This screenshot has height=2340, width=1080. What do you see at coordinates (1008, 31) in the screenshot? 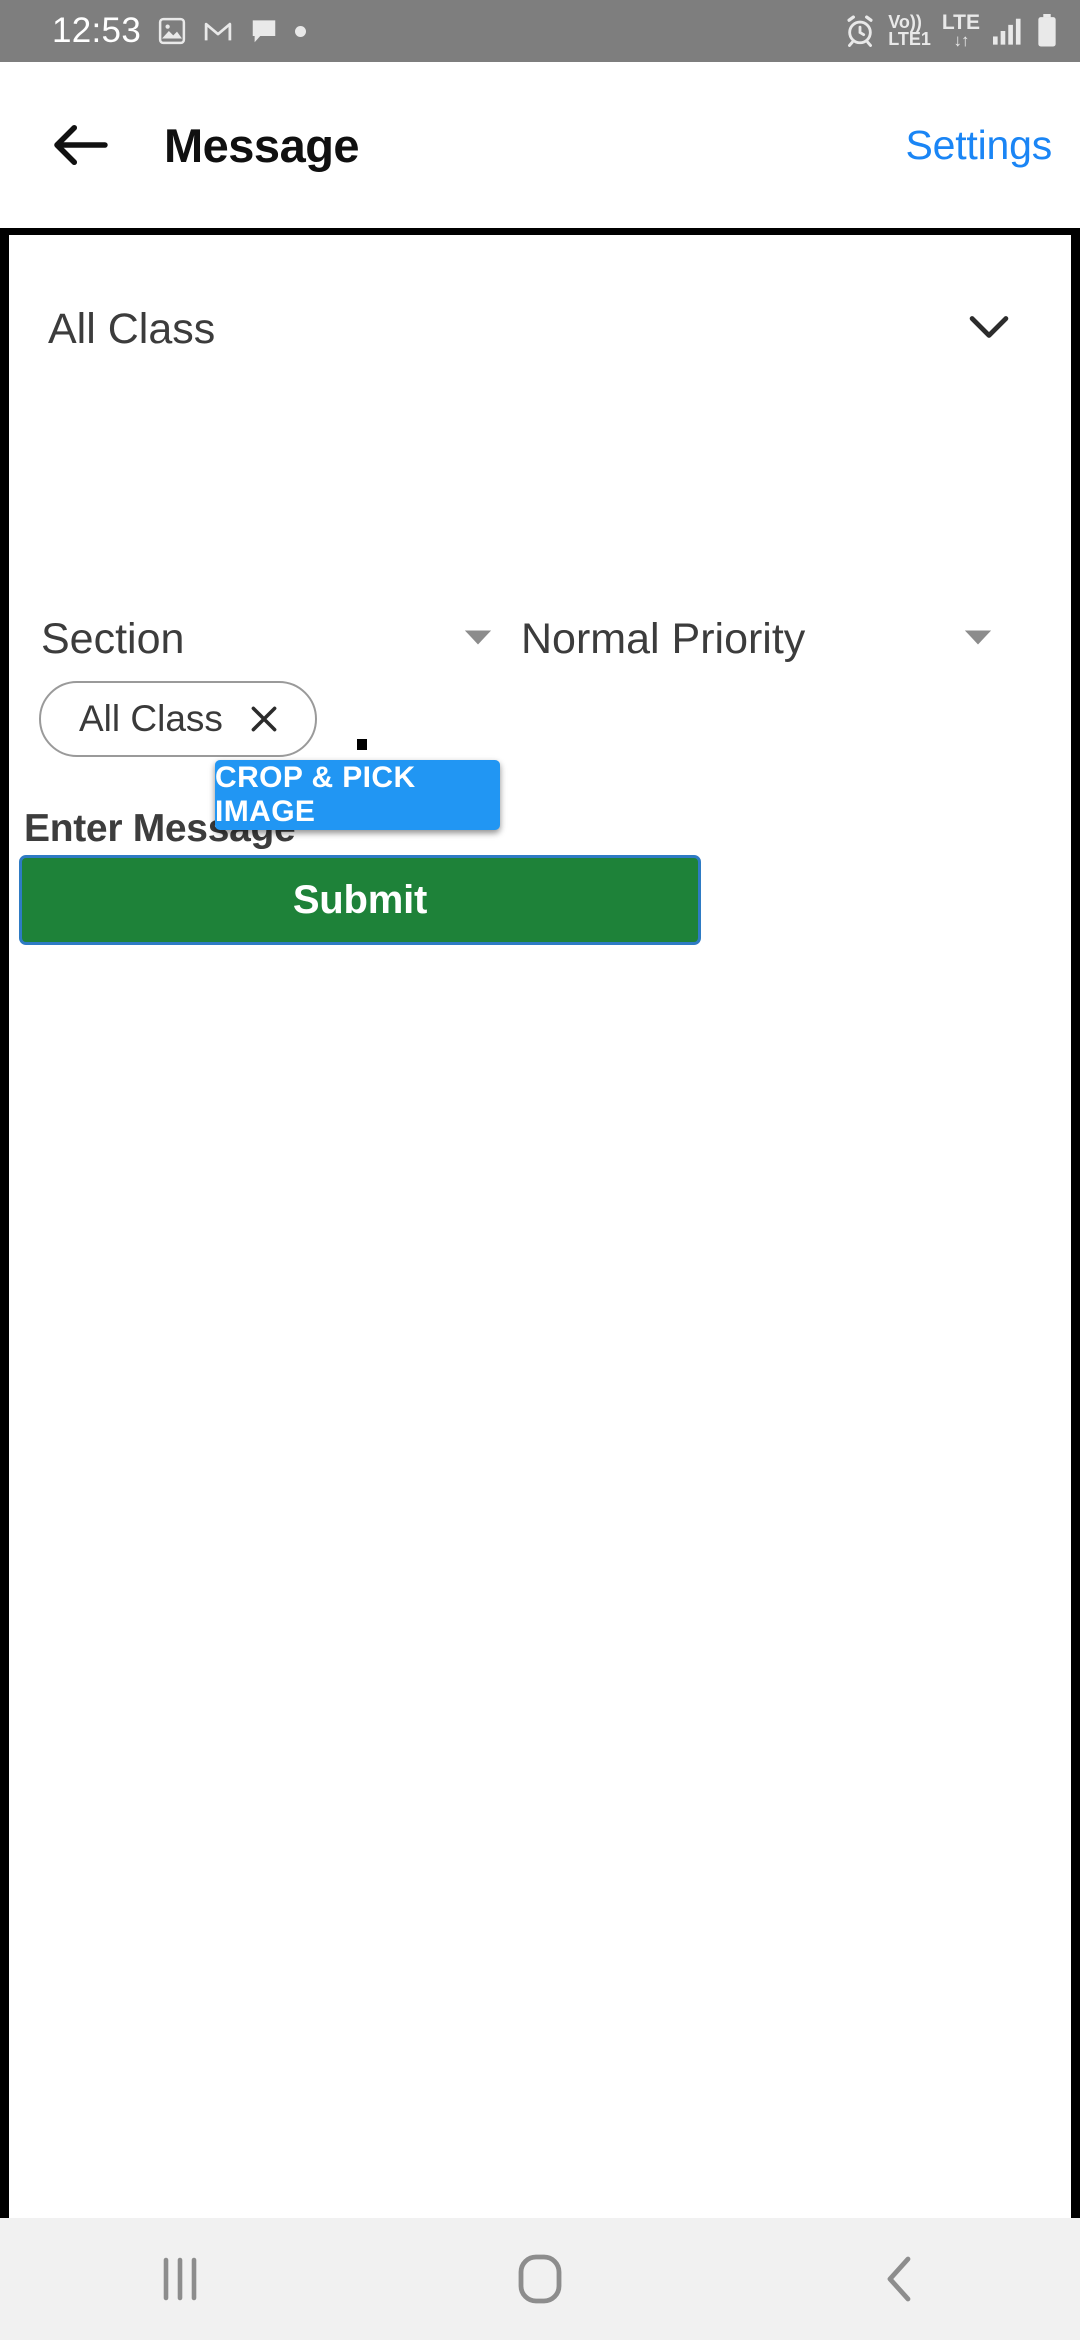
I see `signal-icon` at bounding box center [1008, 31].